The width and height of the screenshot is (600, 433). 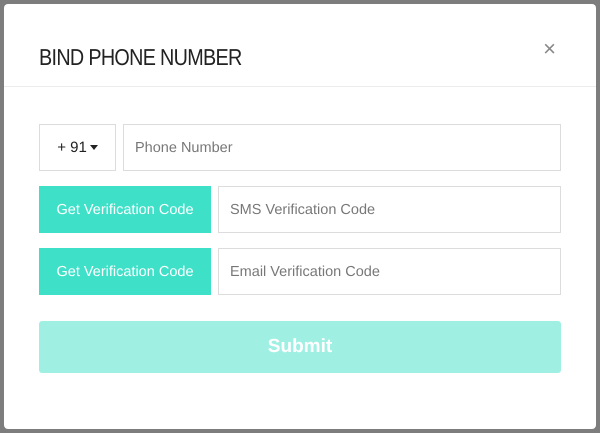 What do you see at coordinates (342, 147) in the screenshot?
I see `phone-number-field: Phone Number` at bounding box center [342, 147].